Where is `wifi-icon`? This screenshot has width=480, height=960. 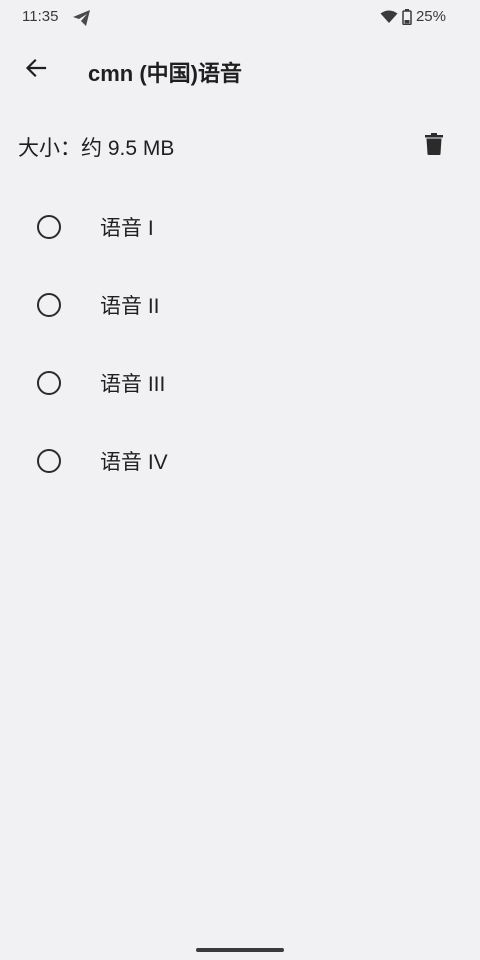 wifi-icon is located at coordinates (389, 17).